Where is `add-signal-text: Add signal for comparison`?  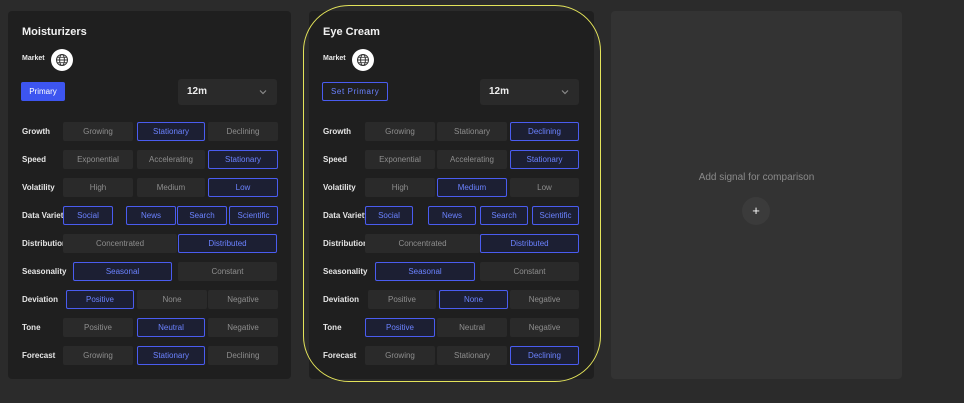 add-signal-text: Add signal for comparison is located at coordinates (756, 177).